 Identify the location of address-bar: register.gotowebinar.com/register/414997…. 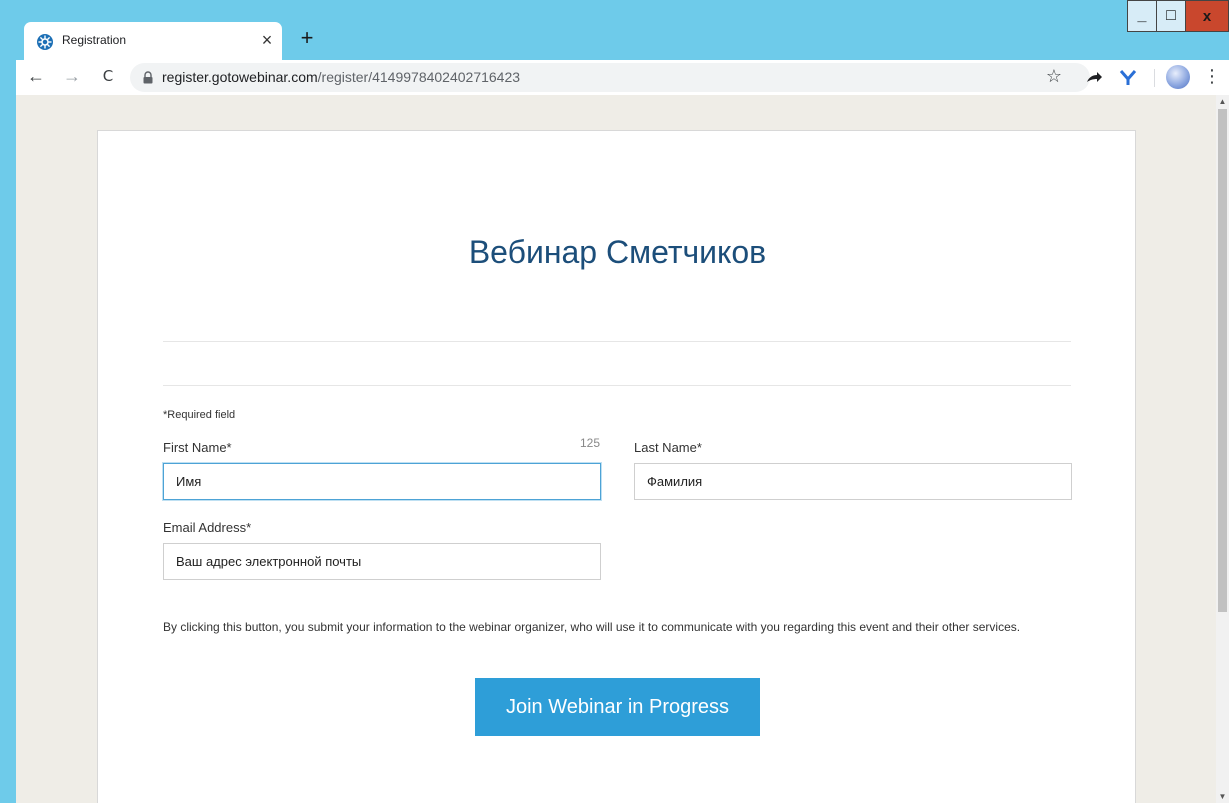
(610, 77).